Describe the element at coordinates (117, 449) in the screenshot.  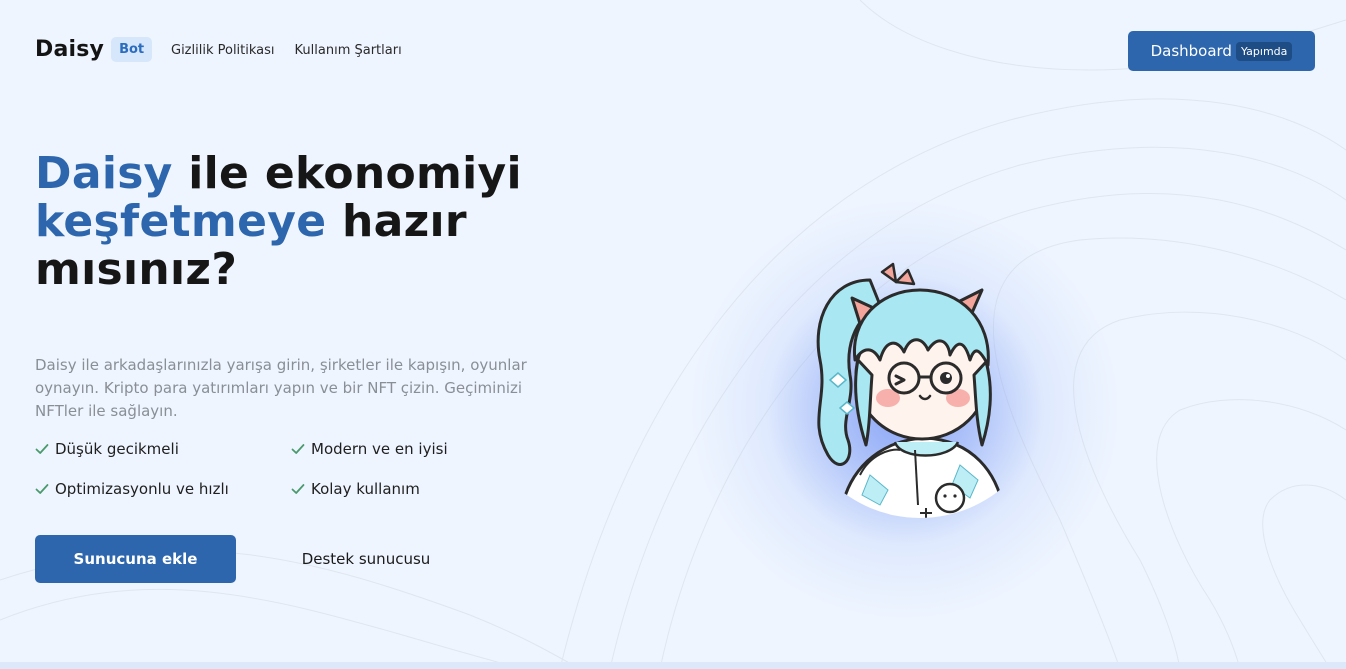
I see `feature-label: Düşük gecikmeli` at that location.